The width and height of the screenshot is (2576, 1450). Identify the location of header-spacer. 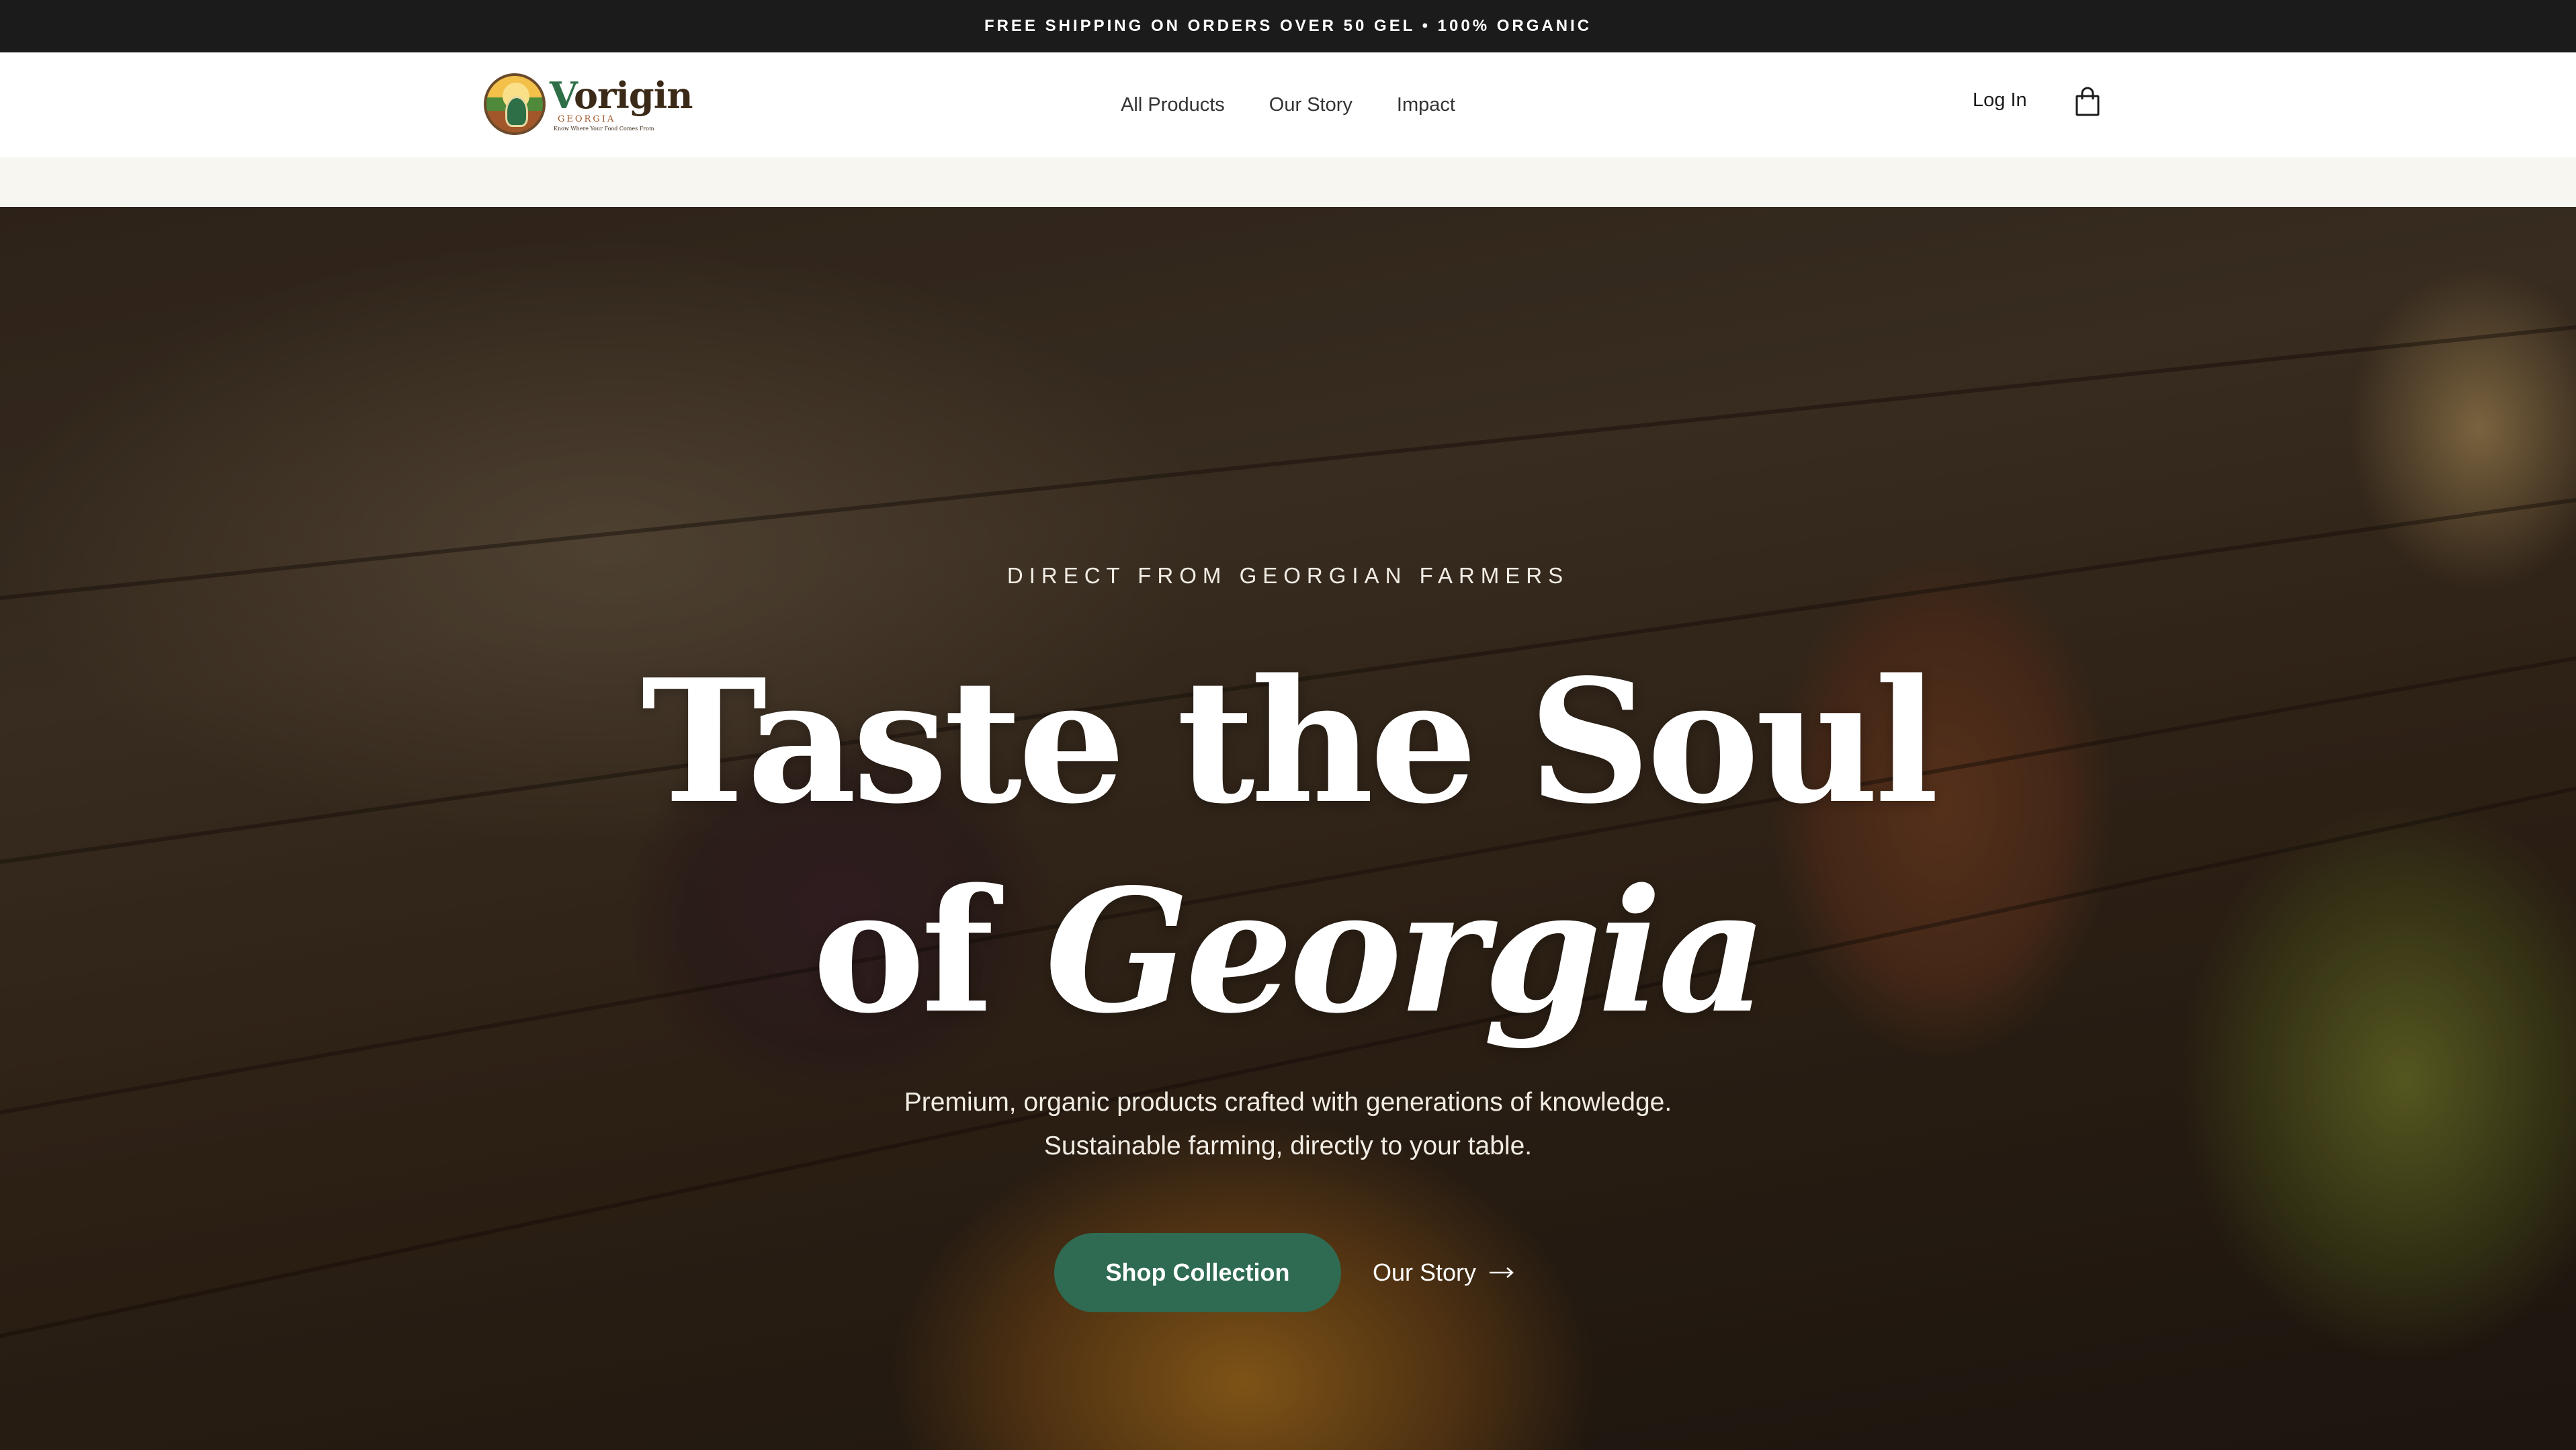
(1288, 182).